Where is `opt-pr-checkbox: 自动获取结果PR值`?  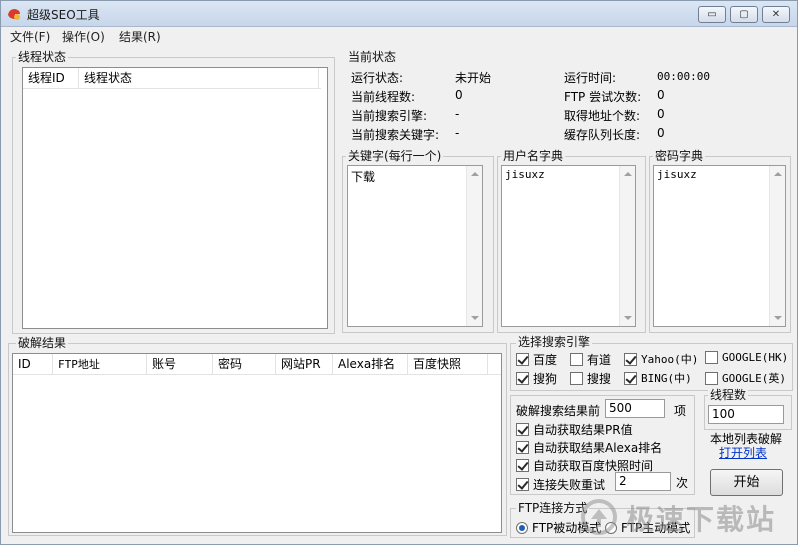 opt-pr-checkbox: 自动获取结果PR值 is located at coordinates (574, 429).